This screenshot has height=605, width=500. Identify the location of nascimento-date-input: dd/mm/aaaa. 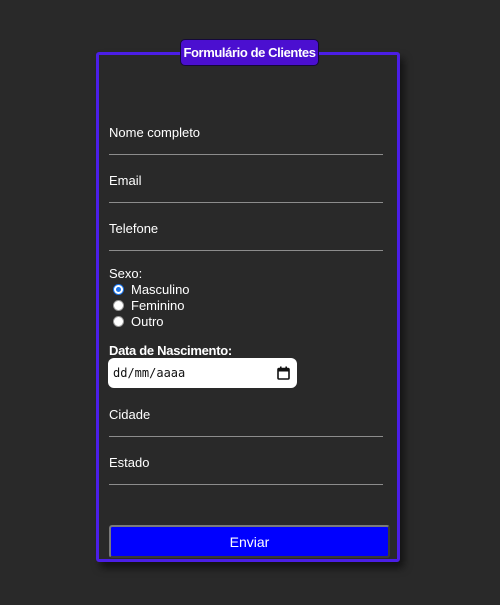
(202, 373).